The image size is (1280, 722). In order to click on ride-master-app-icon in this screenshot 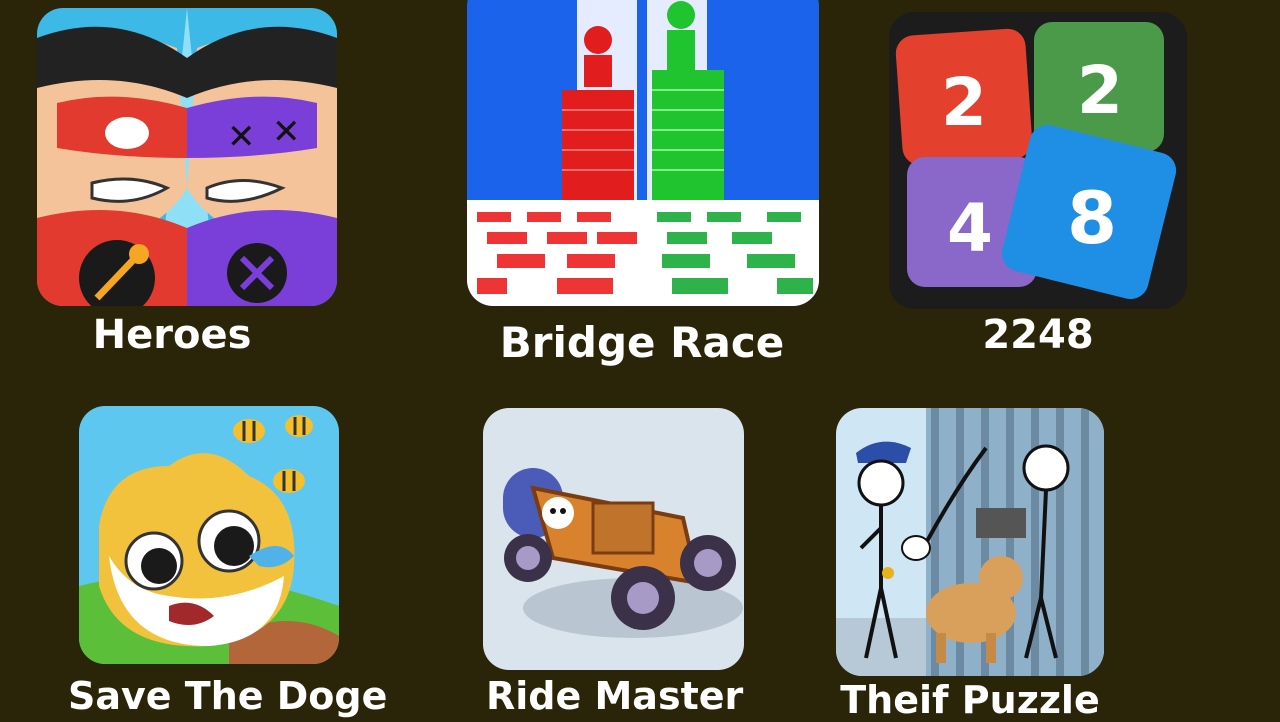, I will do `click(613, 539)`.